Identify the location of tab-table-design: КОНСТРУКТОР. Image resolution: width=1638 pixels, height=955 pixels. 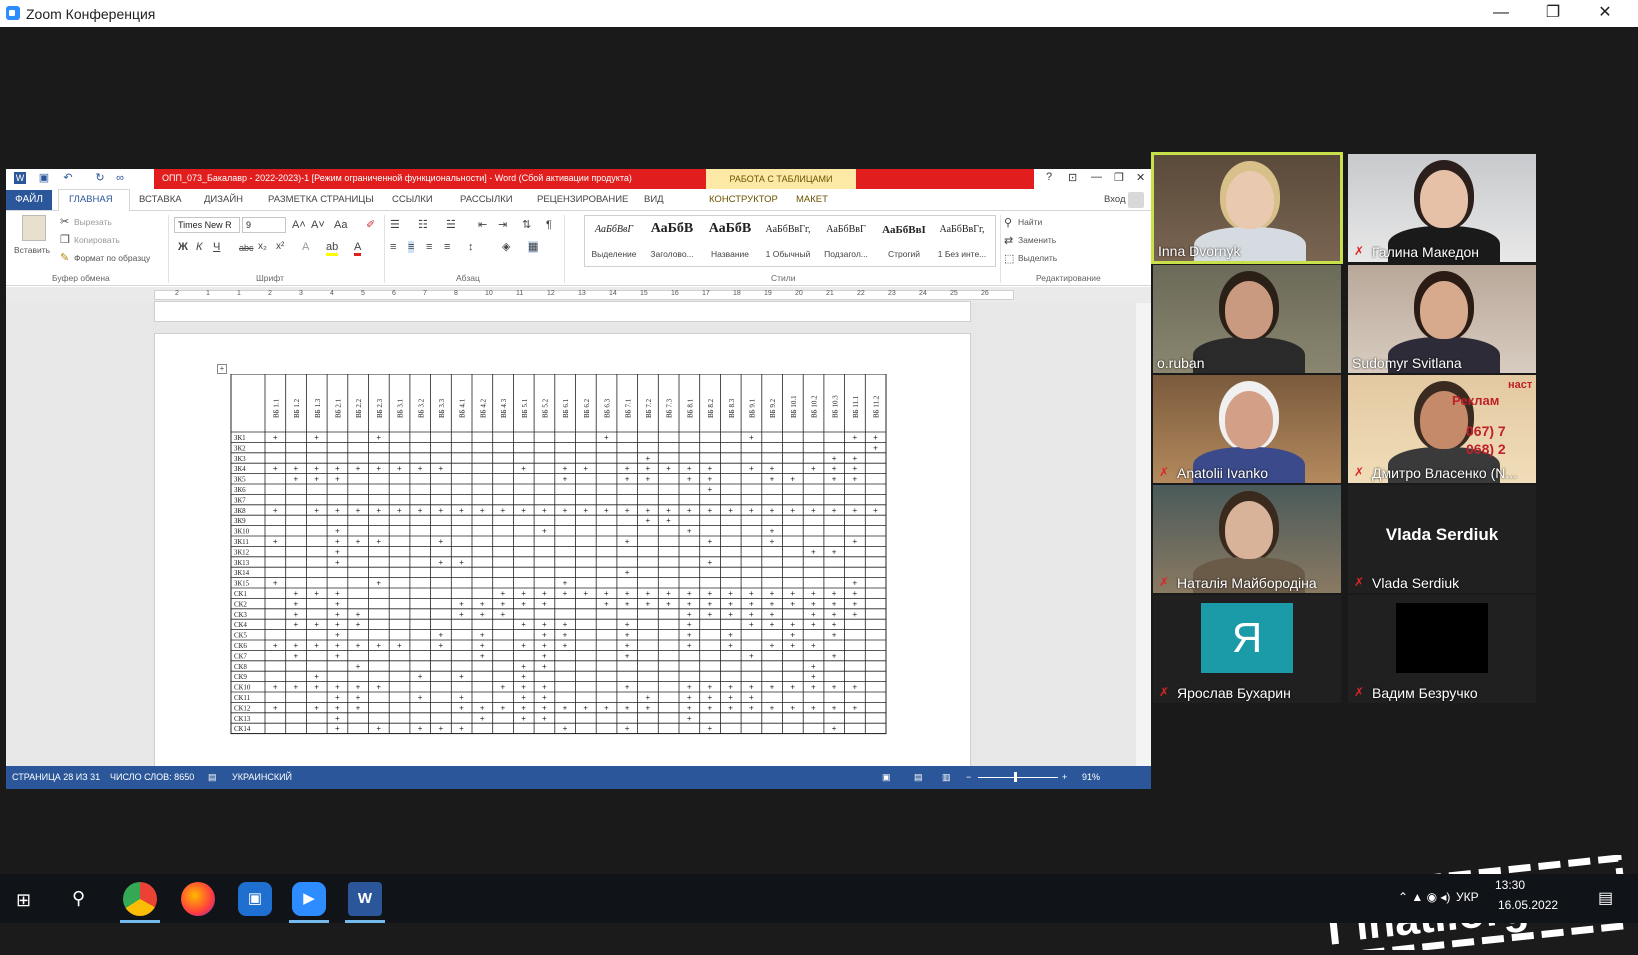
(743, 199).